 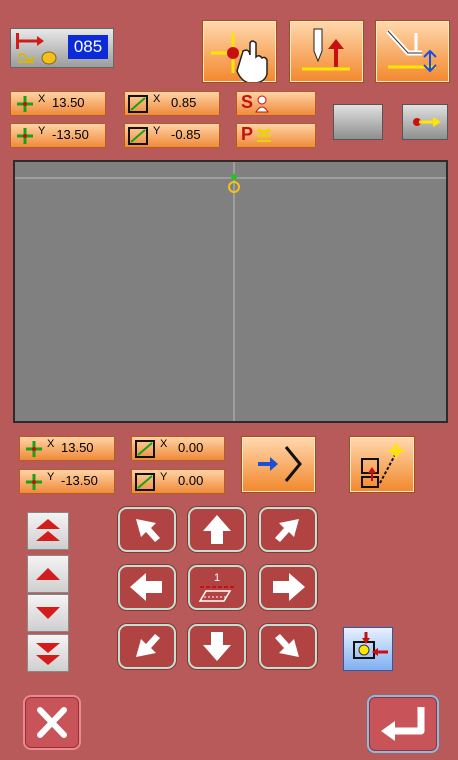 I want to click on close-icon, so click(x=52, y=722).